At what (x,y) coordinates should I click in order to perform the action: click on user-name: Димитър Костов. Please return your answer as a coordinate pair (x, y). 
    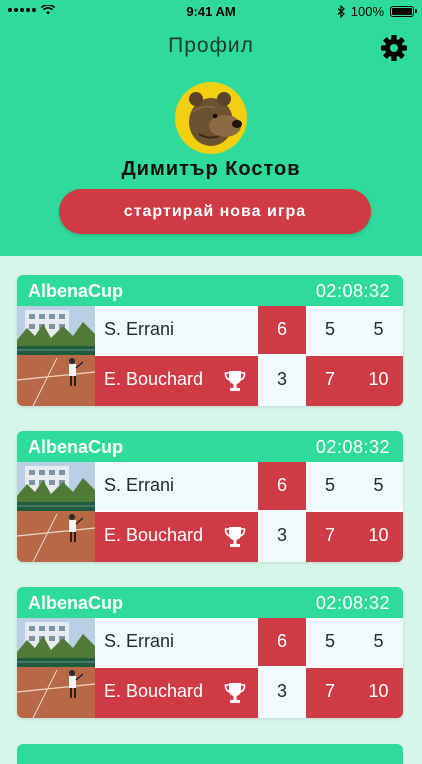
    Looking at the image, I should click on (211, 169).